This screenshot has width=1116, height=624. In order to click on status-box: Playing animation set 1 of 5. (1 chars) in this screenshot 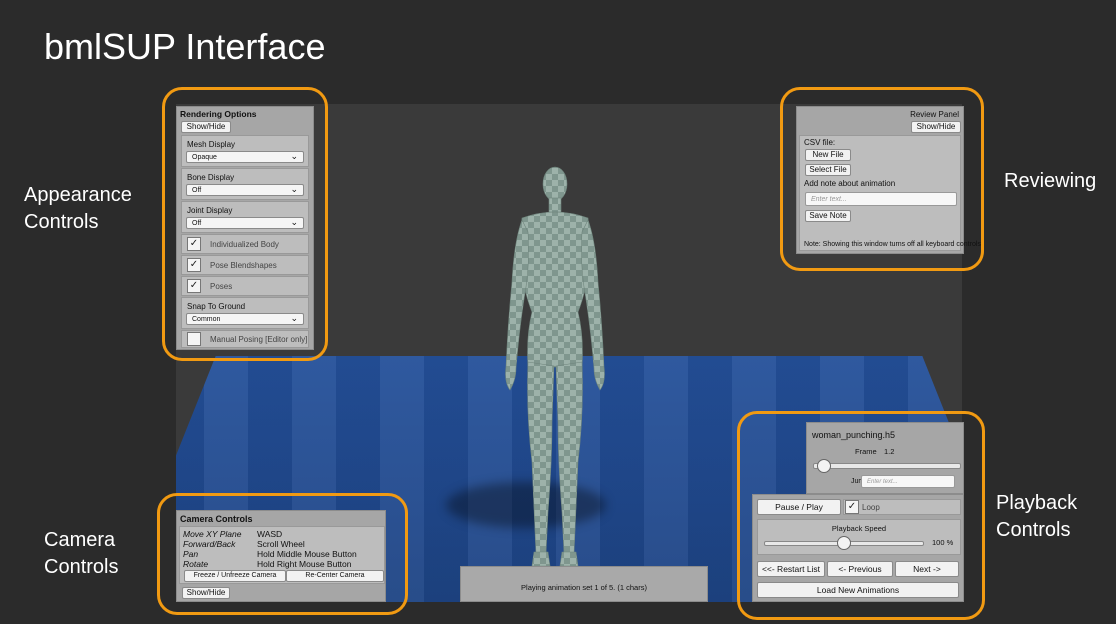, I will do `click(584, 584)`.